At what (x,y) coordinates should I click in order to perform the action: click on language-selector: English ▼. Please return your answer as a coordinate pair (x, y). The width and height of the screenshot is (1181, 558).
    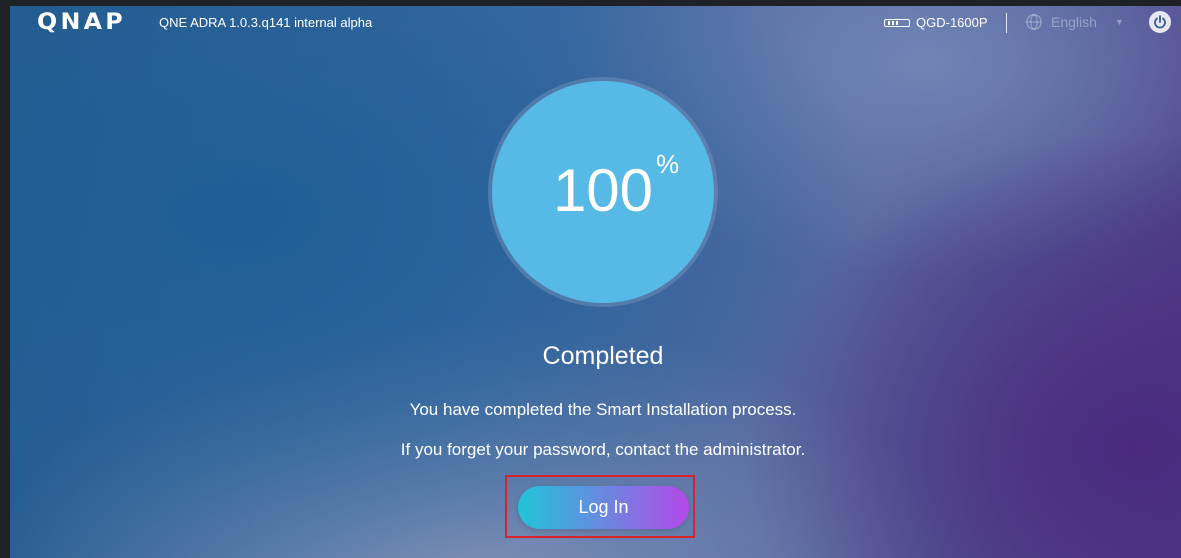
    Looking at the image, I should click on (1074, 22).